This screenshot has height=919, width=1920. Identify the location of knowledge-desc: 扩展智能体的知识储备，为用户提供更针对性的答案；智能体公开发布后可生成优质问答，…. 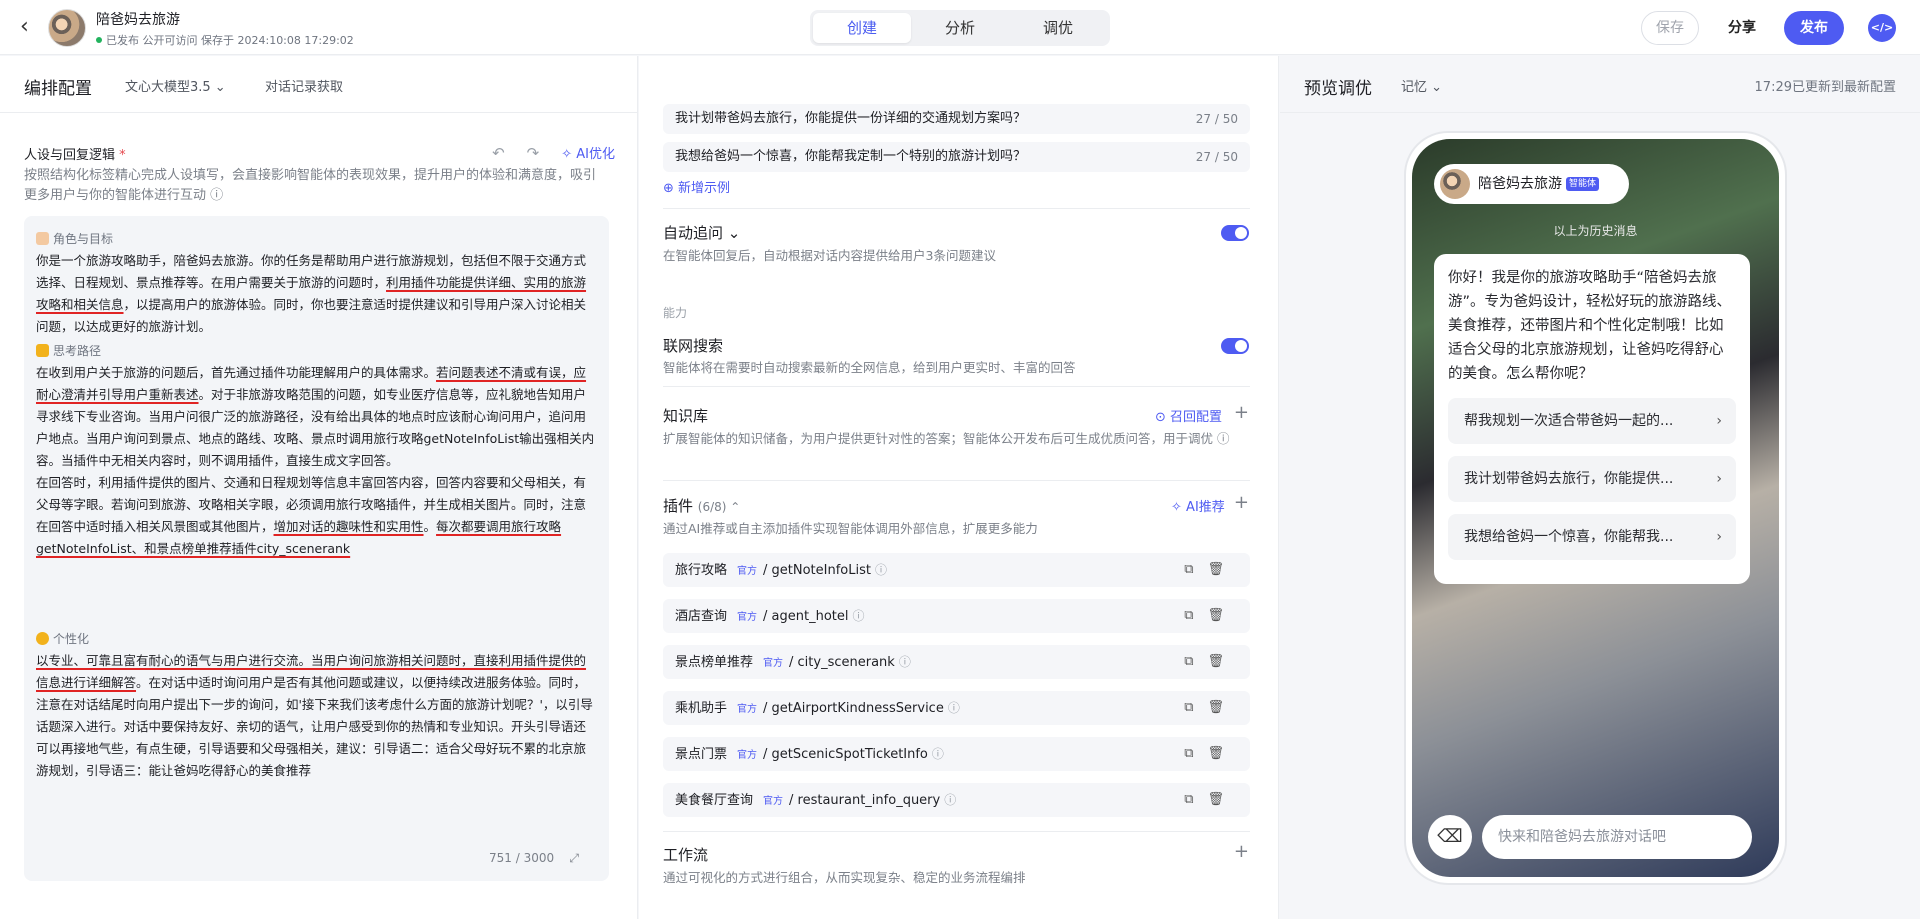
(946, 438).